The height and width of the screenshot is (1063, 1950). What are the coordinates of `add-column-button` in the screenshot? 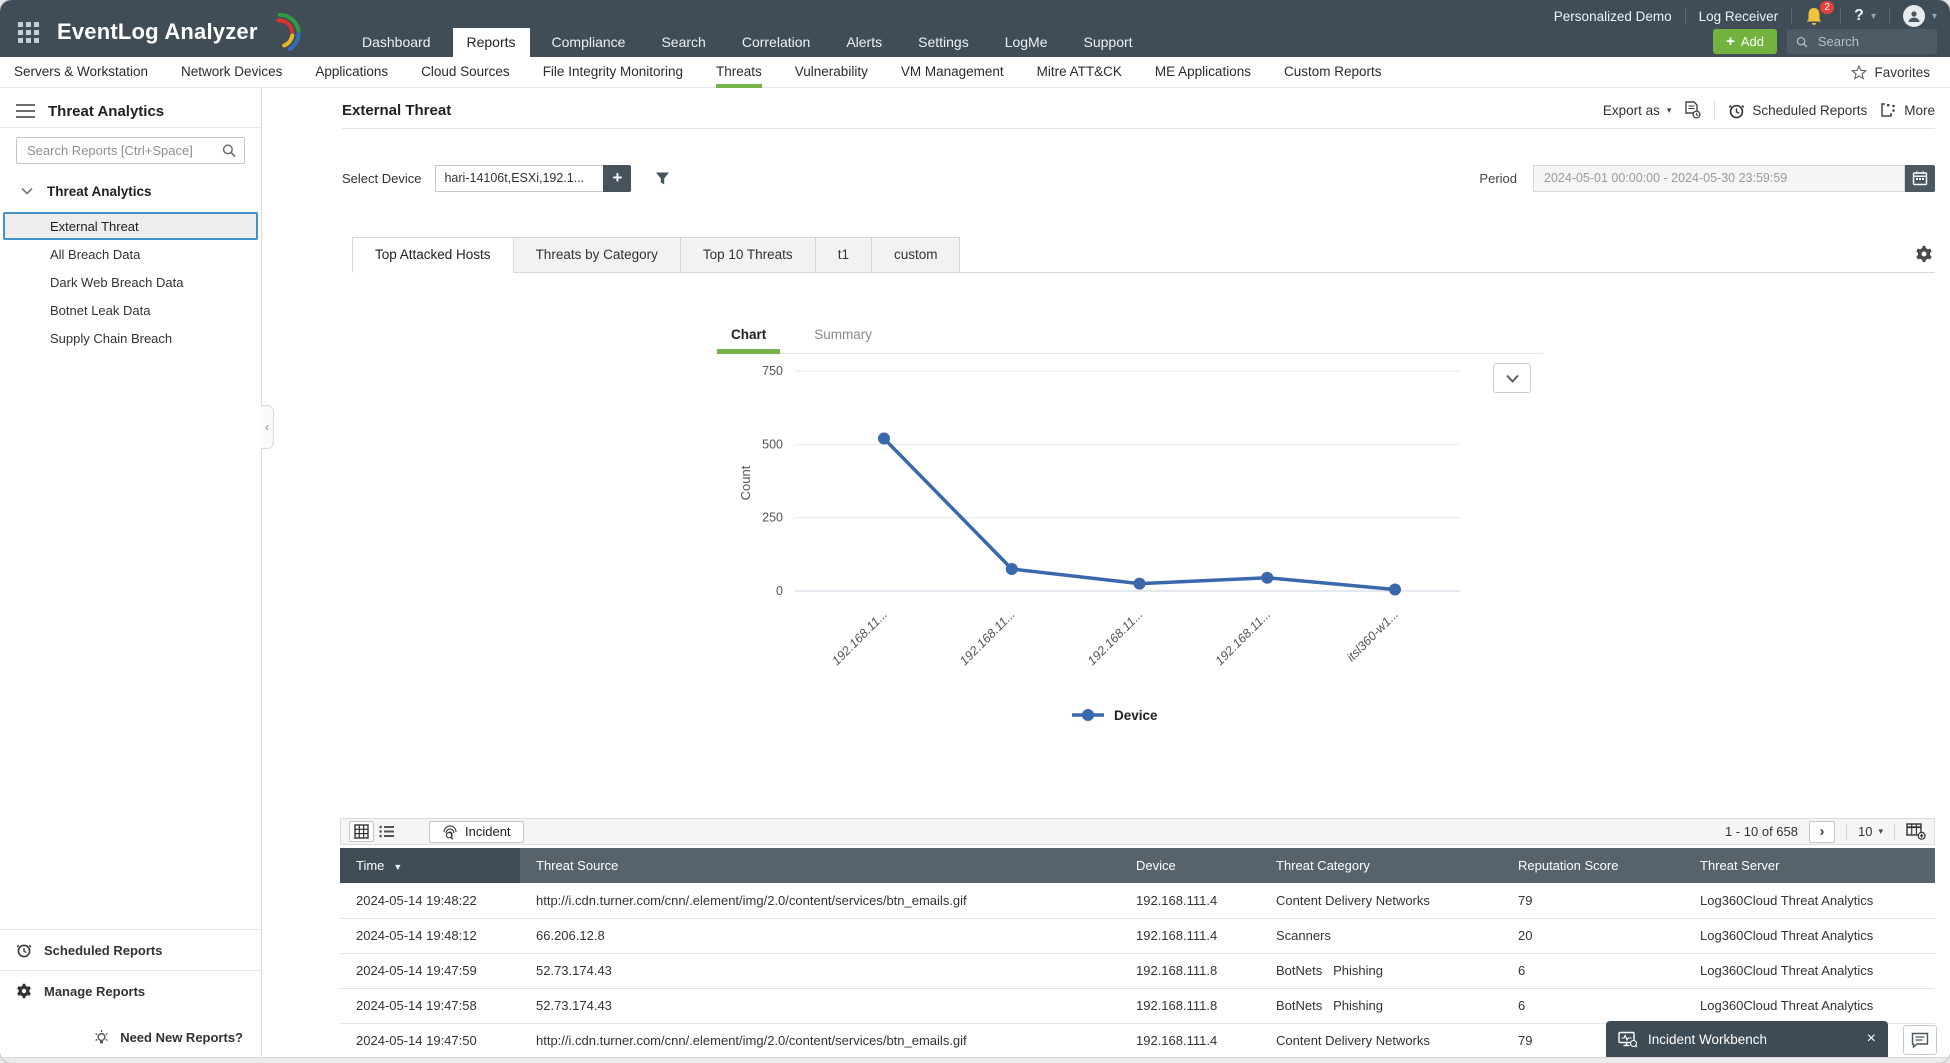 It's located at (1916, 831).